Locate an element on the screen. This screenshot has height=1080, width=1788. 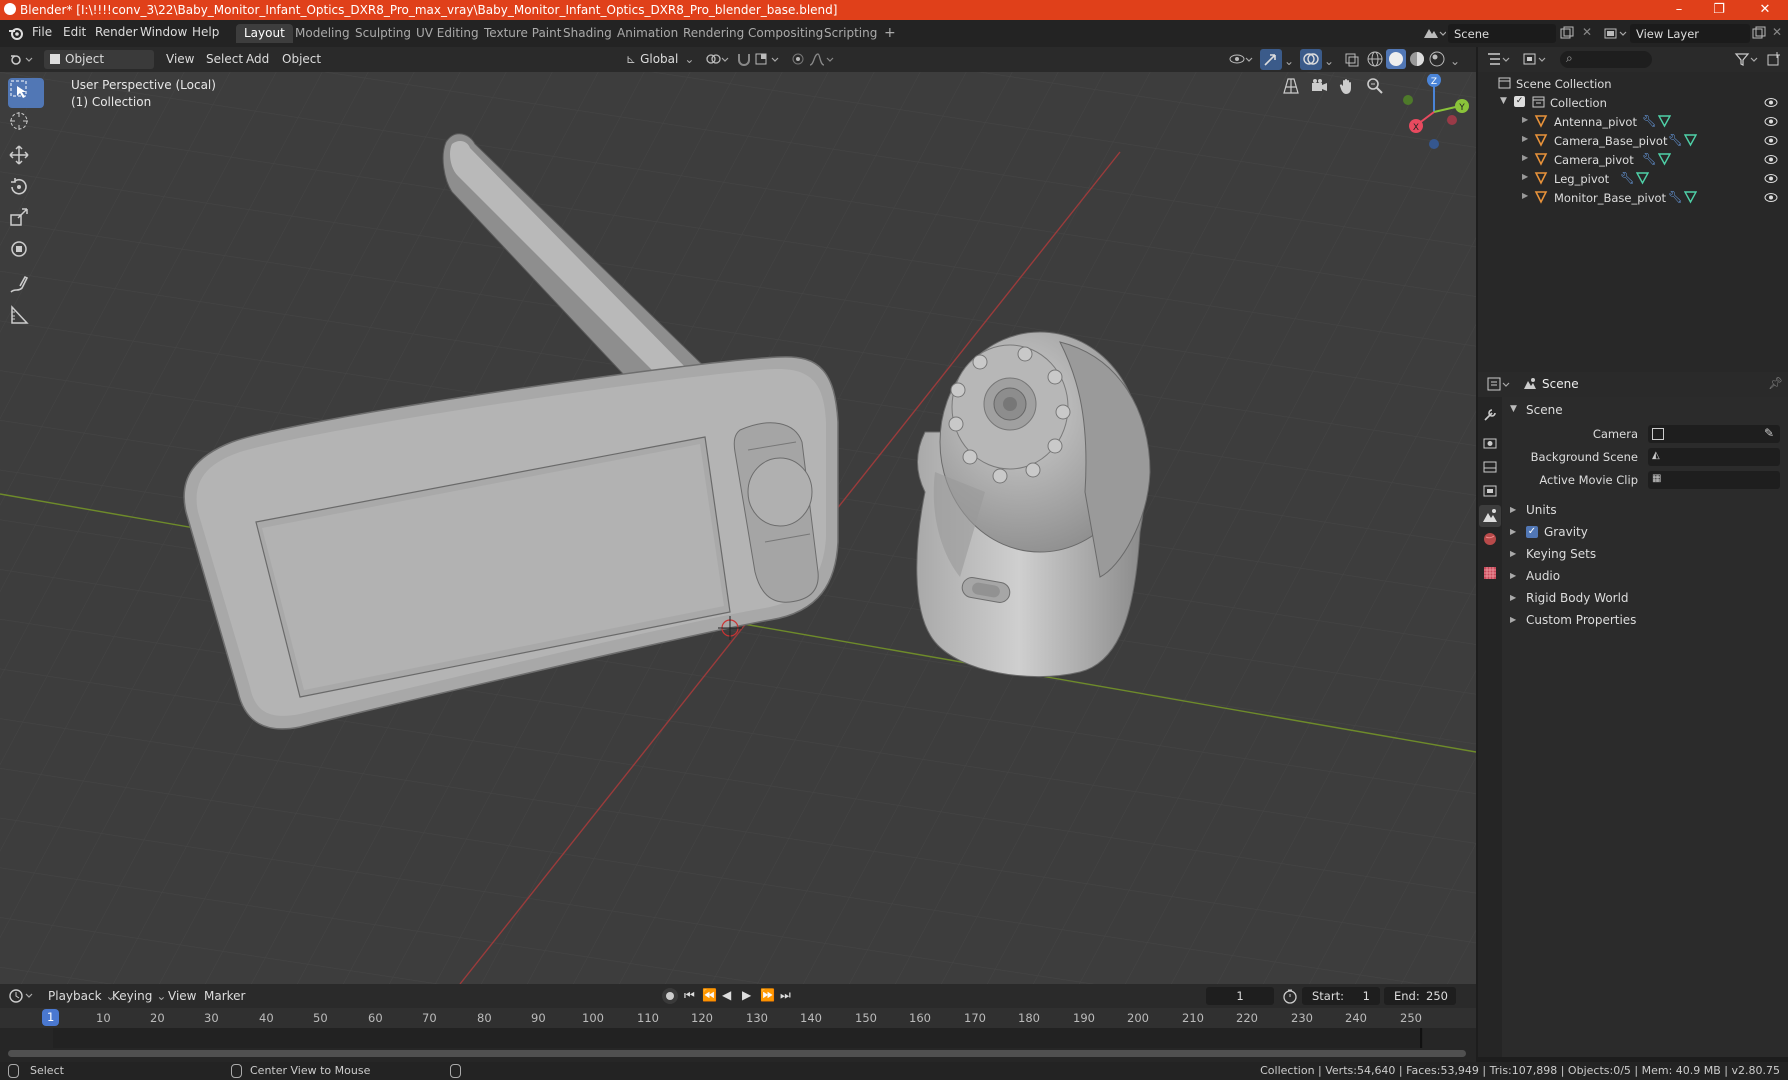
pan-hand-icon is located at coordinates (1351, 90).